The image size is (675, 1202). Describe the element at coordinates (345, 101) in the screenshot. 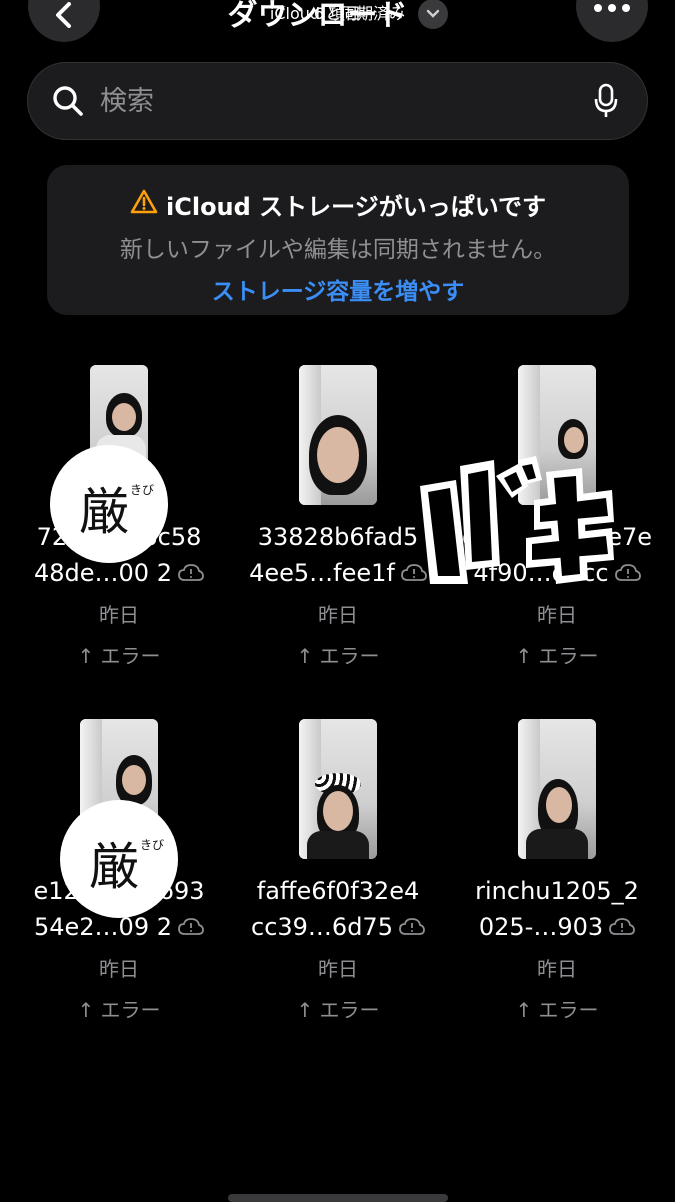

I see `search-input` at that location.